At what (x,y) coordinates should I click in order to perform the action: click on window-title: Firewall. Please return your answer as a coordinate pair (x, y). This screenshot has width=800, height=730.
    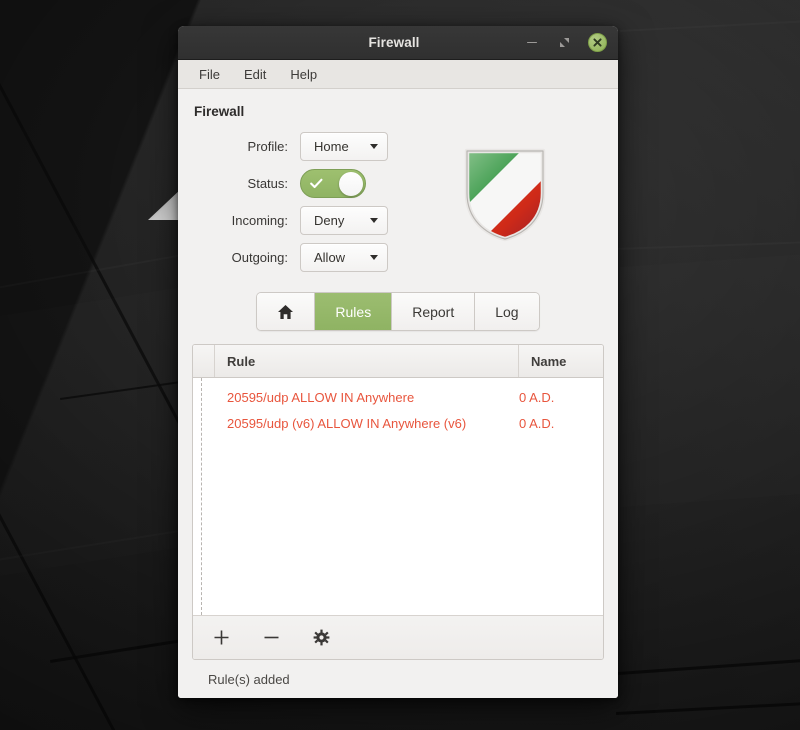
    Looking at the image, I should click on (394, 42).